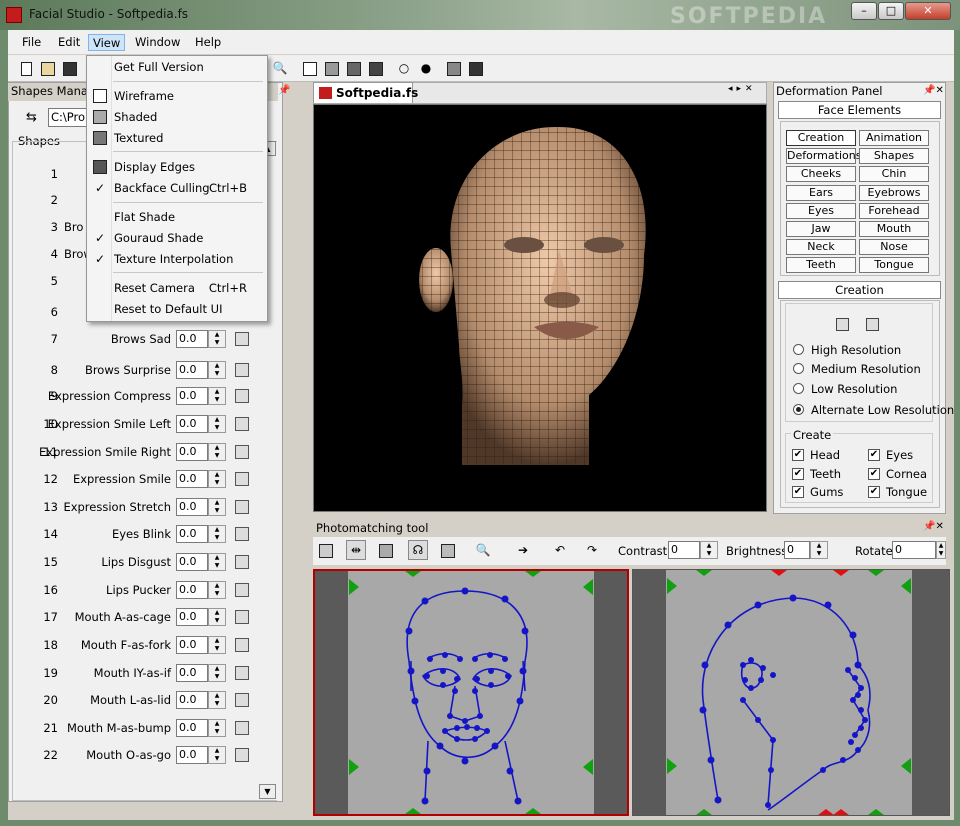 This screenshot has width=960, height=826. Describe the element at coordinates (894, 174) in the screenshot. I see `face-element-button: Chin` at that location.